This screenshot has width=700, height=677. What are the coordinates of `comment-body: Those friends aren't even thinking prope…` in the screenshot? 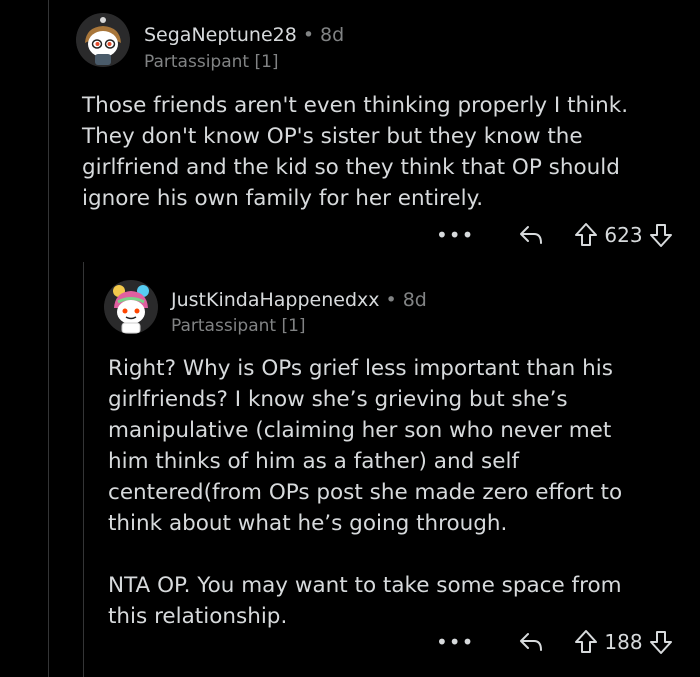 It's located at (355, 152).